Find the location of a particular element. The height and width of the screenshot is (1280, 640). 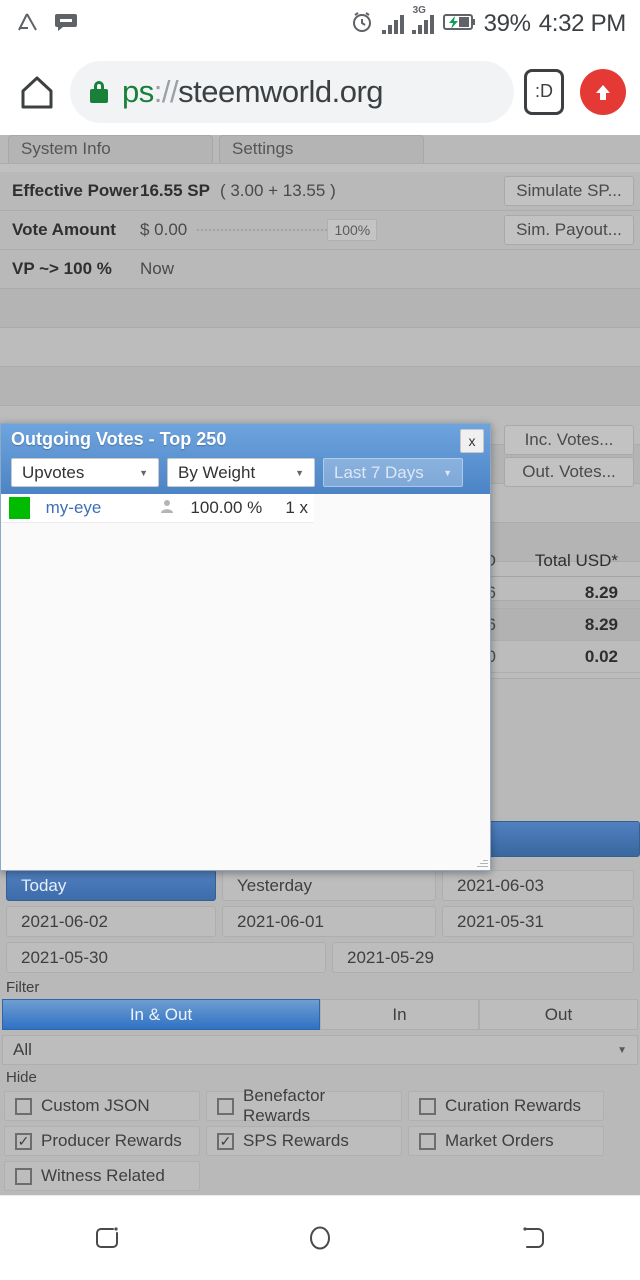

face-icon: :D is located at coordinates (544, 91).